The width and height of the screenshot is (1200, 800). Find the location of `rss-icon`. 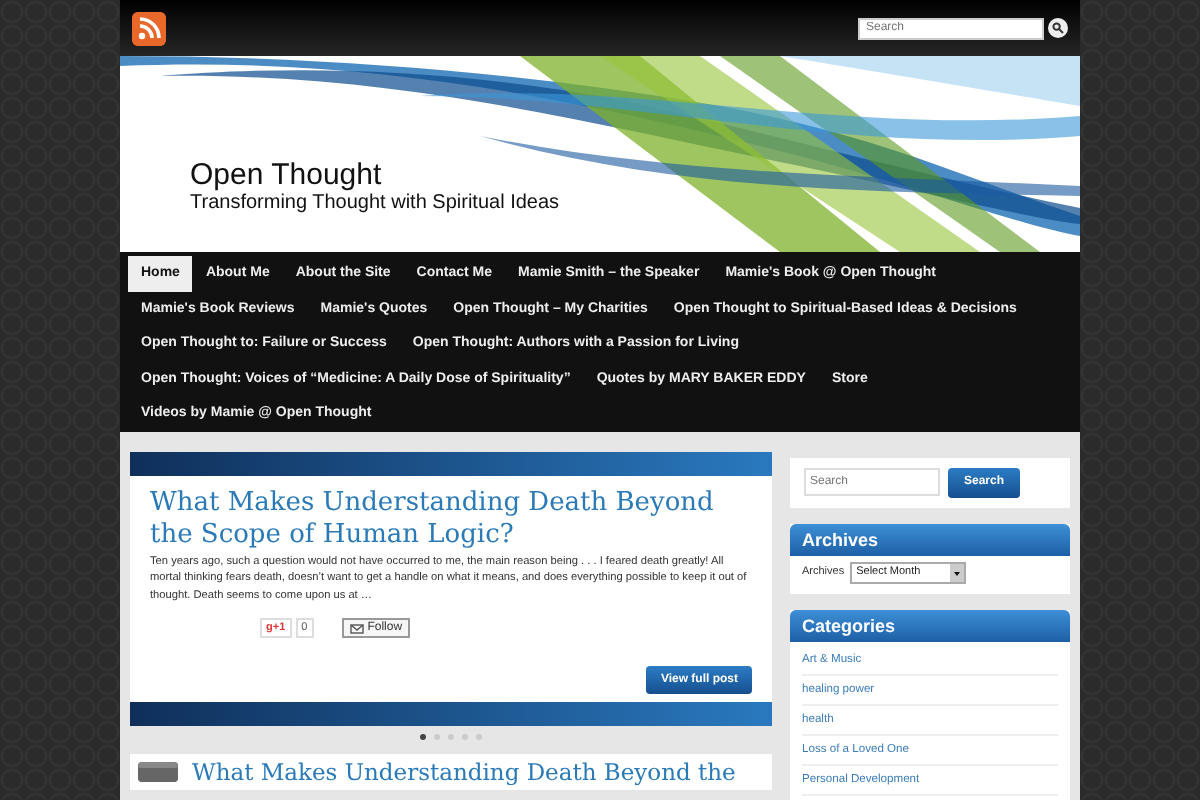

rss-icon is located at coordinates (149, 28).